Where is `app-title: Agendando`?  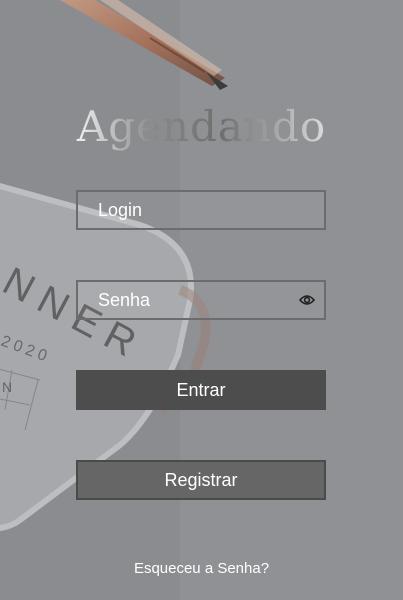
app-title: Agendando is located at coordinates (201, 126).